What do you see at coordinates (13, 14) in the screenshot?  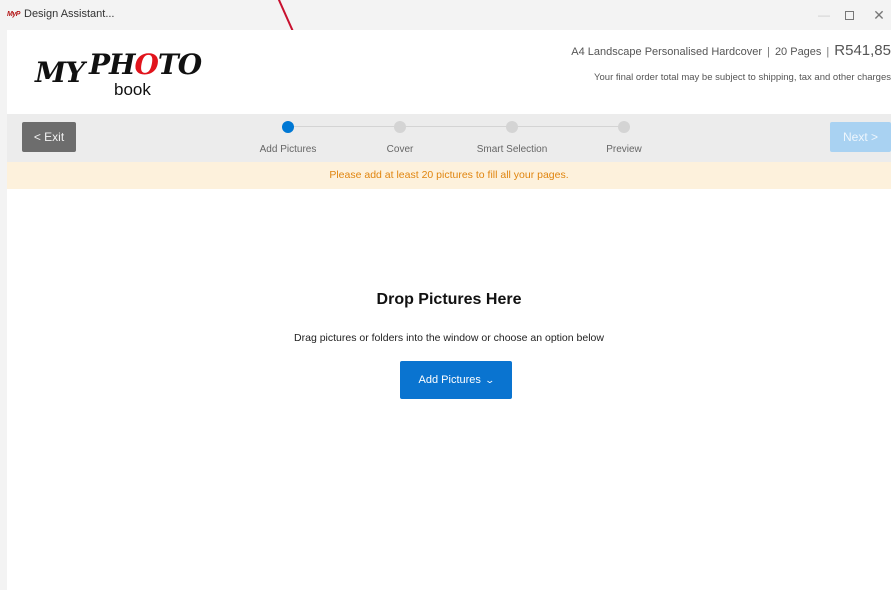 I see `app-logo-icon: MyP` at bounding box center [13, 14].